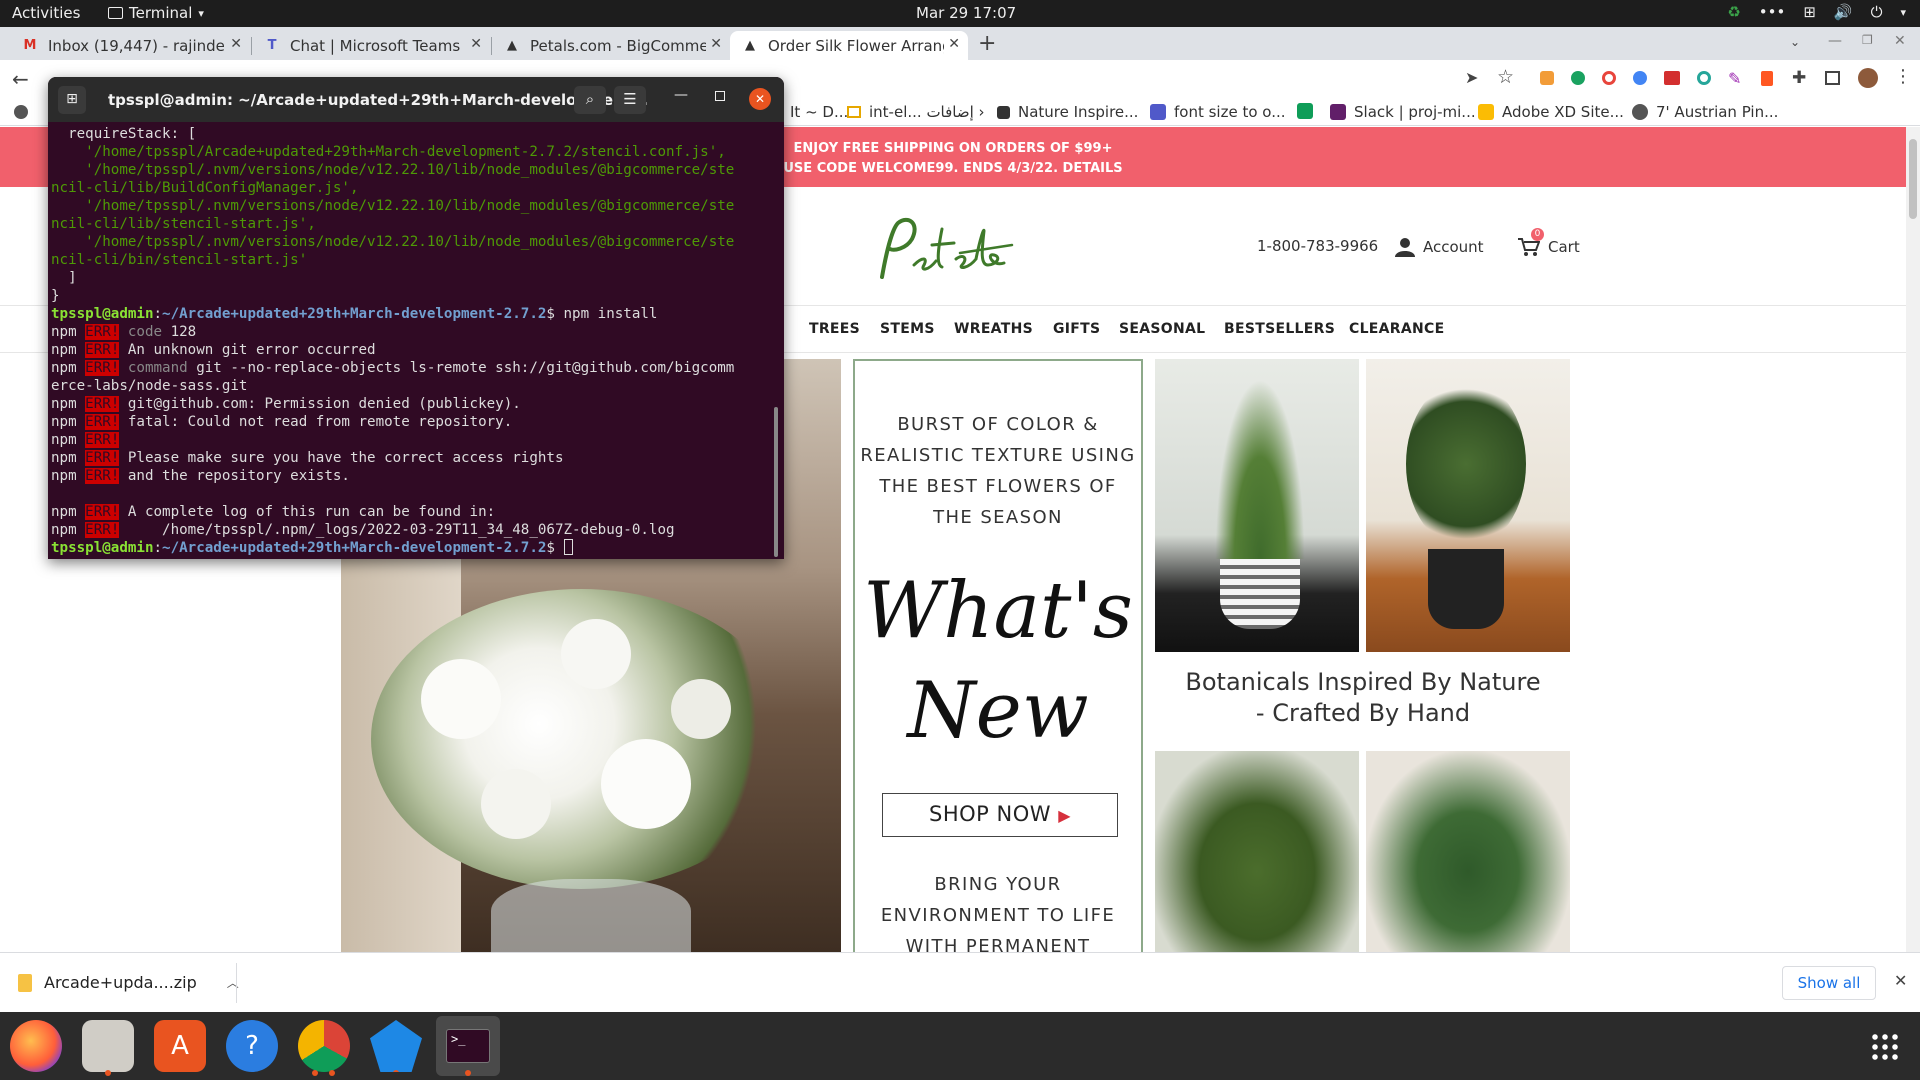  I want to click on back-icon: ←, so click(20, 79).